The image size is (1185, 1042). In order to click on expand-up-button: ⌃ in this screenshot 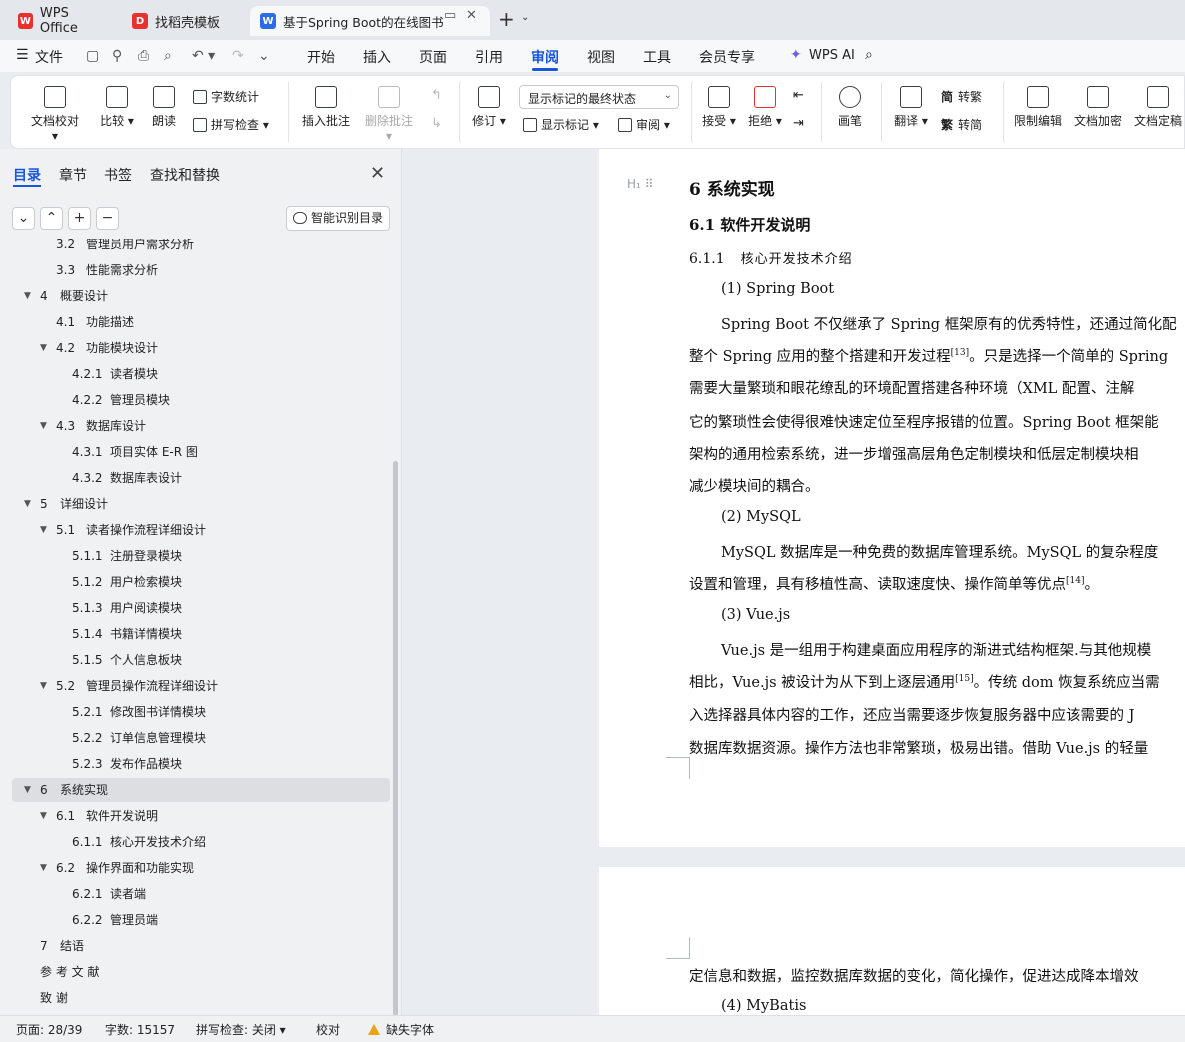, I will do `click(51, 218)`.